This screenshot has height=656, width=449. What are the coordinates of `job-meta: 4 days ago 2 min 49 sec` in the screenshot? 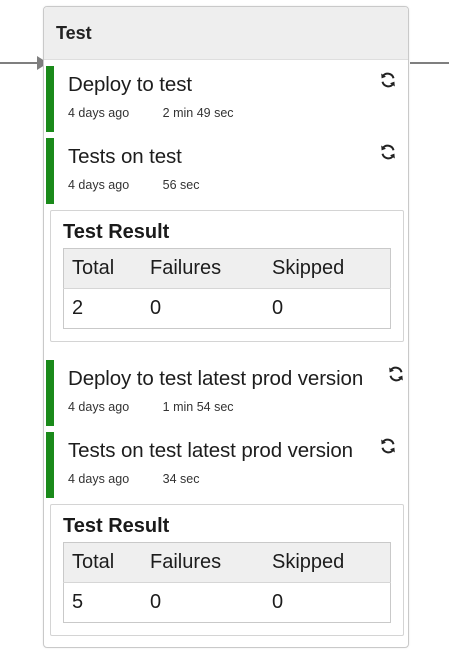 It's located at (238, 108).